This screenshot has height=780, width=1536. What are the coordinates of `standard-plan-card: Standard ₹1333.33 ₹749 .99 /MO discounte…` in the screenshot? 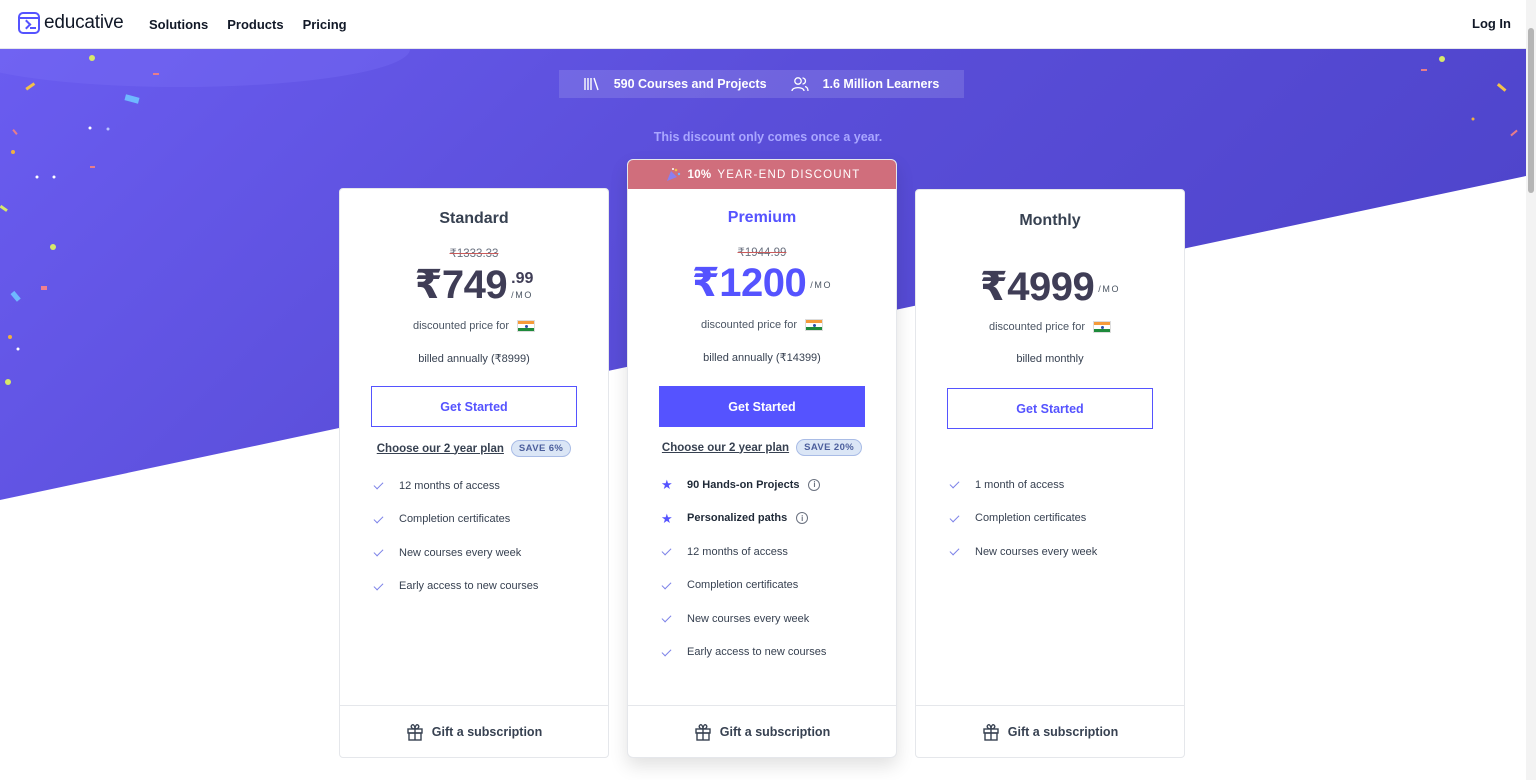 It's located at (474, 473).